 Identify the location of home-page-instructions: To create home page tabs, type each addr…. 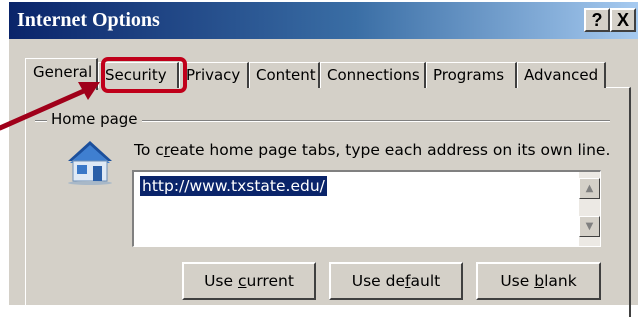
(372, 150).